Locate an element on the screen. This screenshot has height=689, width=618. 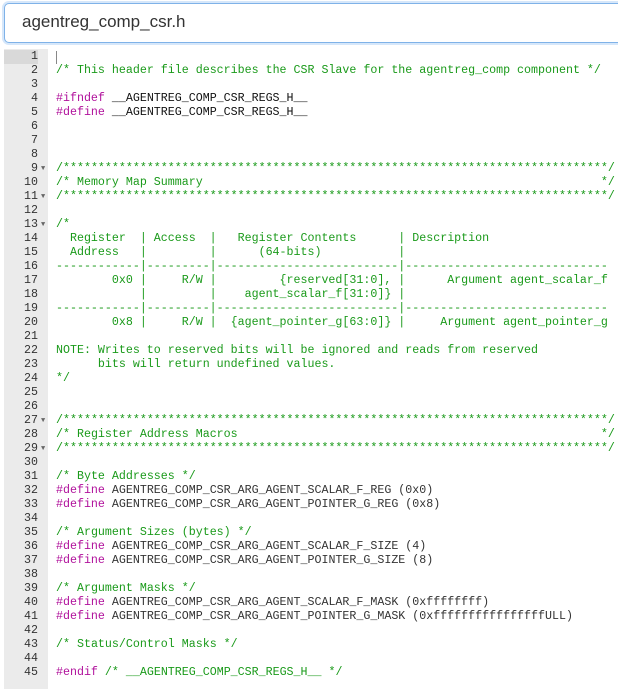
code-line: 6 is located at coordinates (311, 127).